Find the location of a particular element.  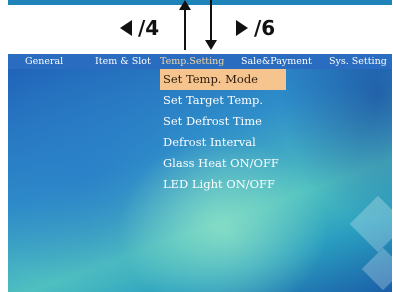

right-key-hint: /6 is located at coordinates (255, 28).